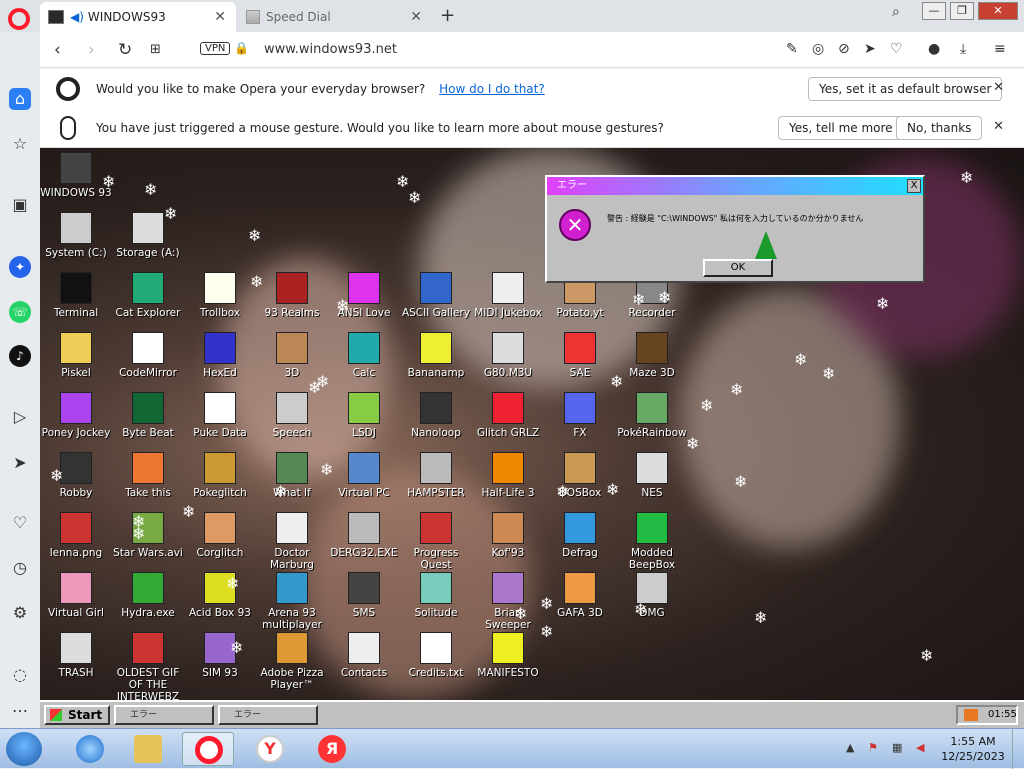 The height and width of the screenshot is (769, 1024). I want to click on tab-windows93: ◀) WINDOWS93 ✕, so click(138, 17).